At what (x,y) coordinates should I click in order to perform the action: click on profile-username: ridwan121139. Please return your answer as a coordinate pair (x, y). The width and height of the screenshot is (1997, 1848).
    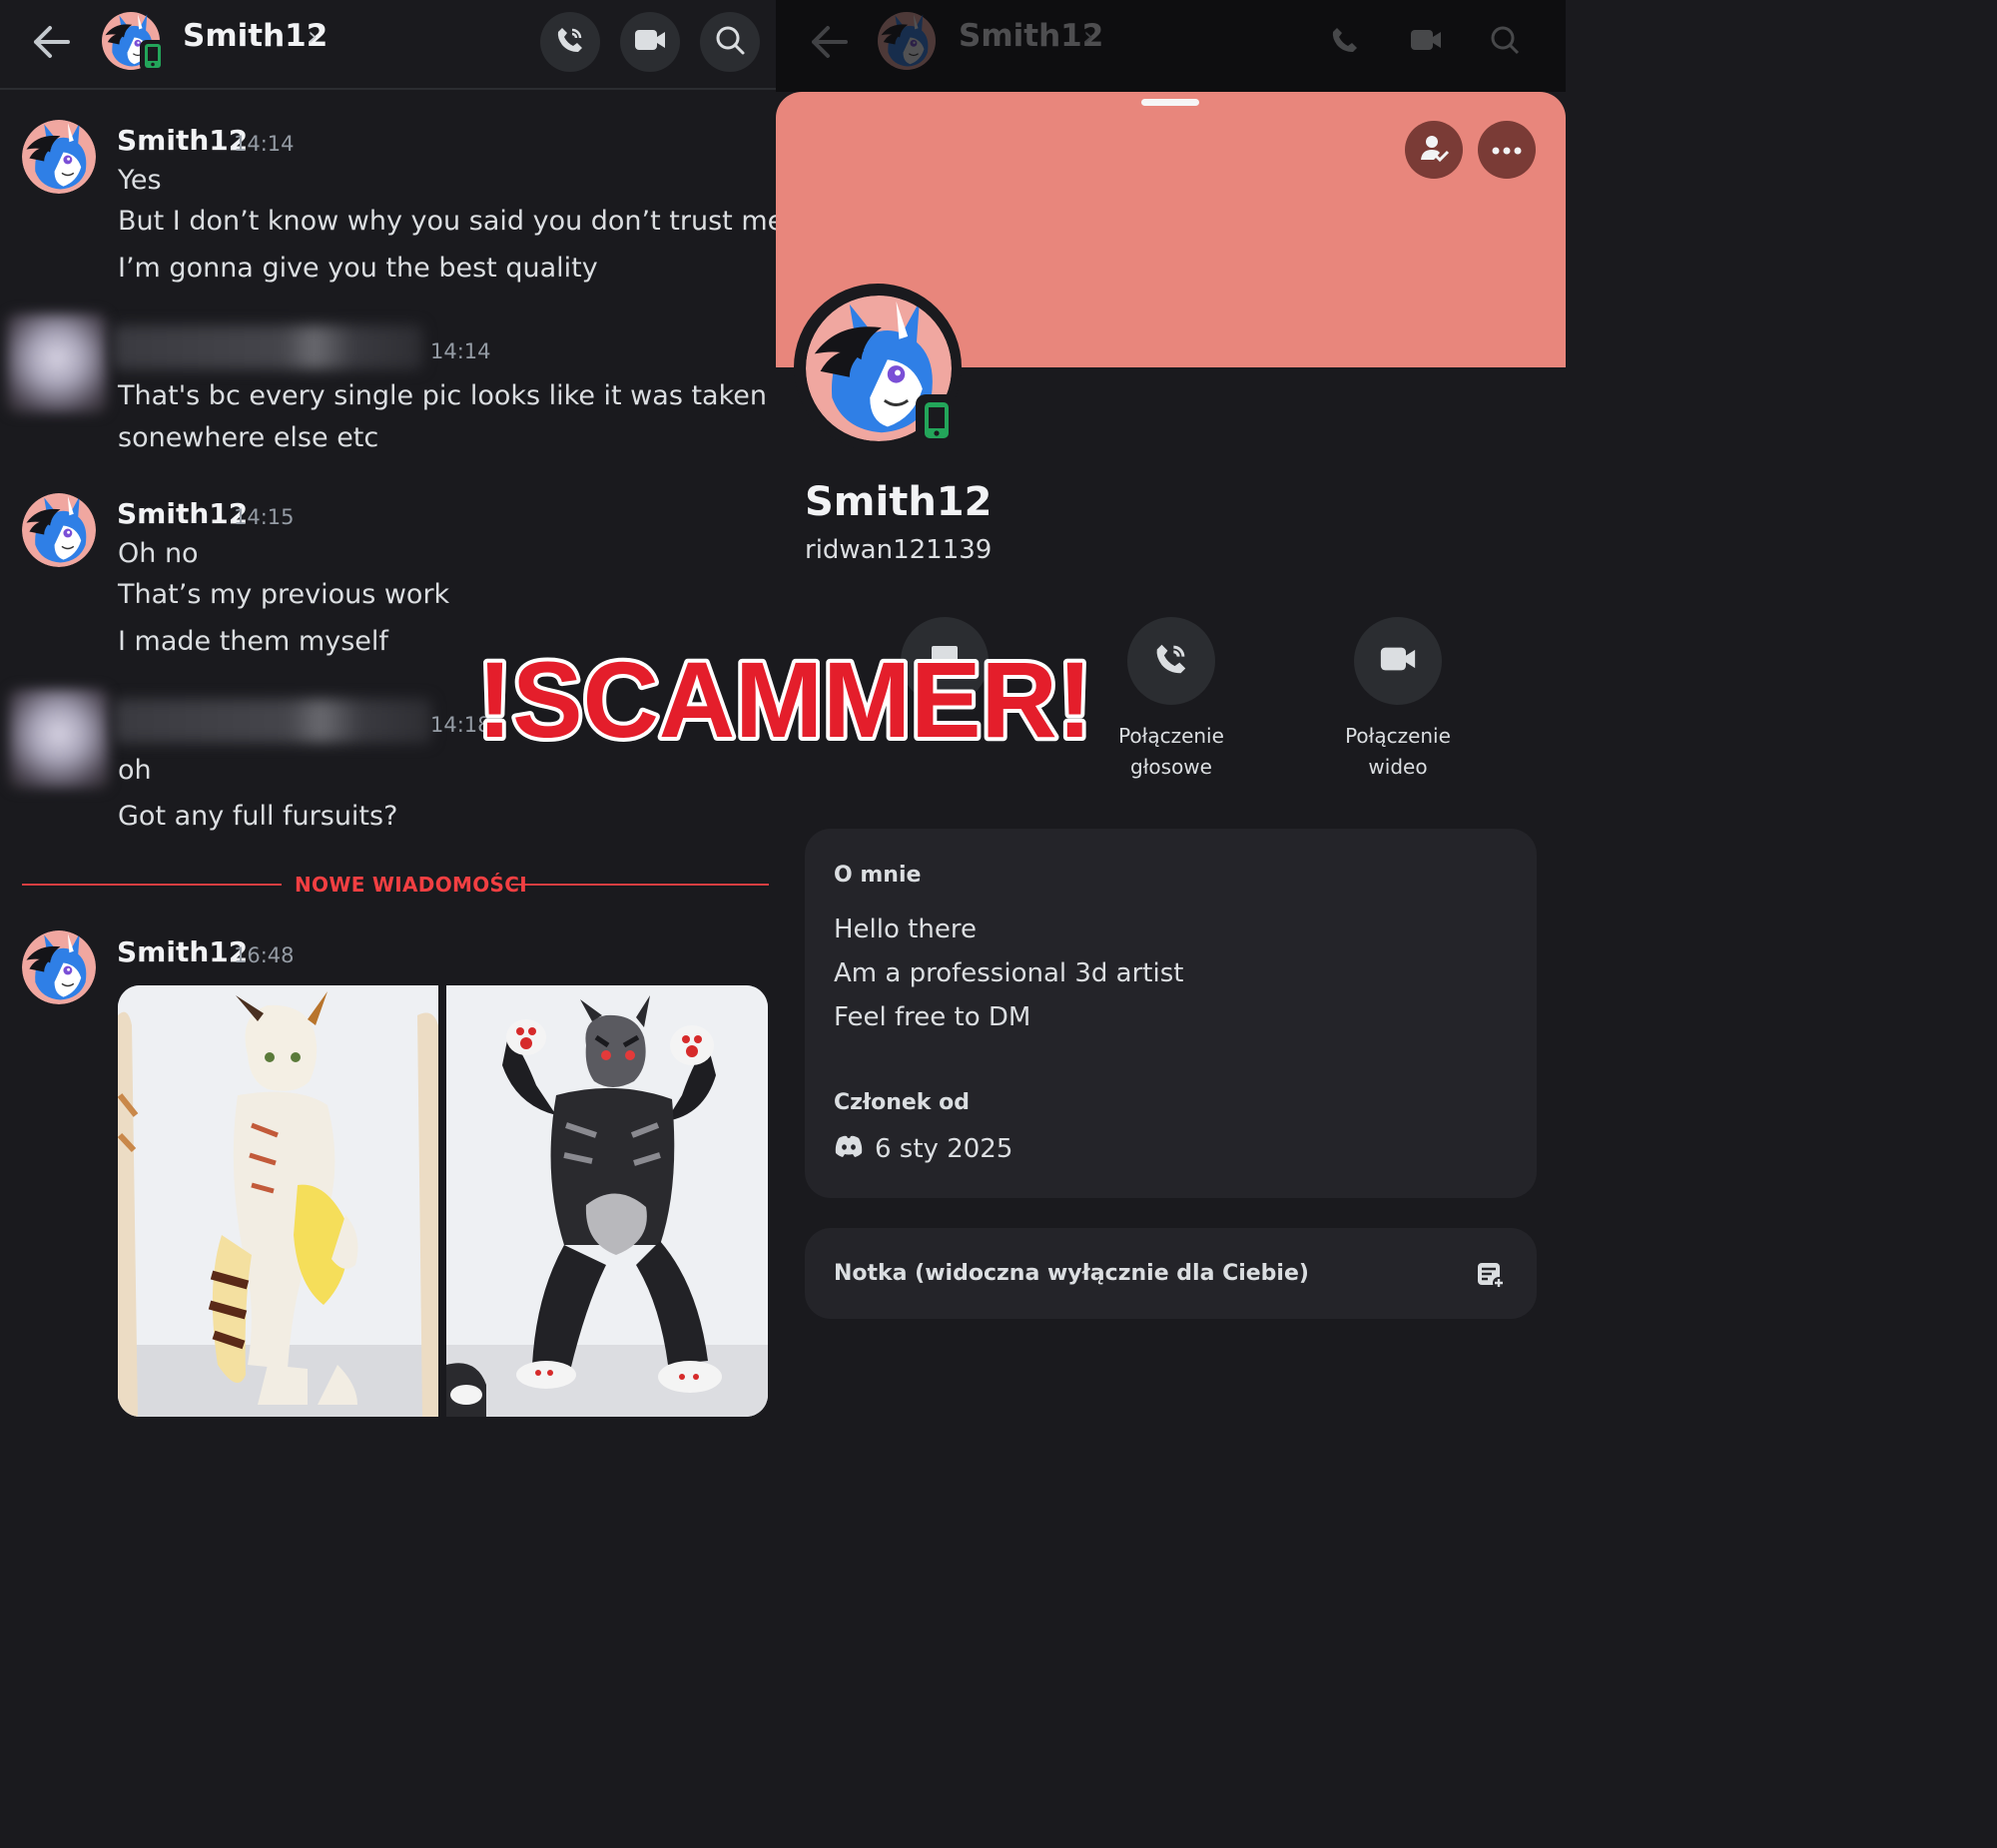
    Looking at the image, I should click on (899, 550).